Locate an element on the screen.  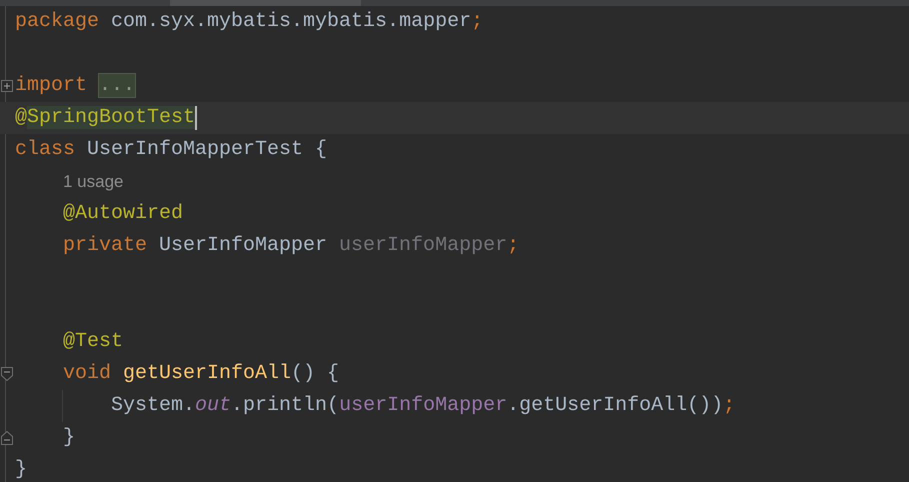
code-line: private UserInfoMapper userInfoMapper; is located at coordinates (291, 246).